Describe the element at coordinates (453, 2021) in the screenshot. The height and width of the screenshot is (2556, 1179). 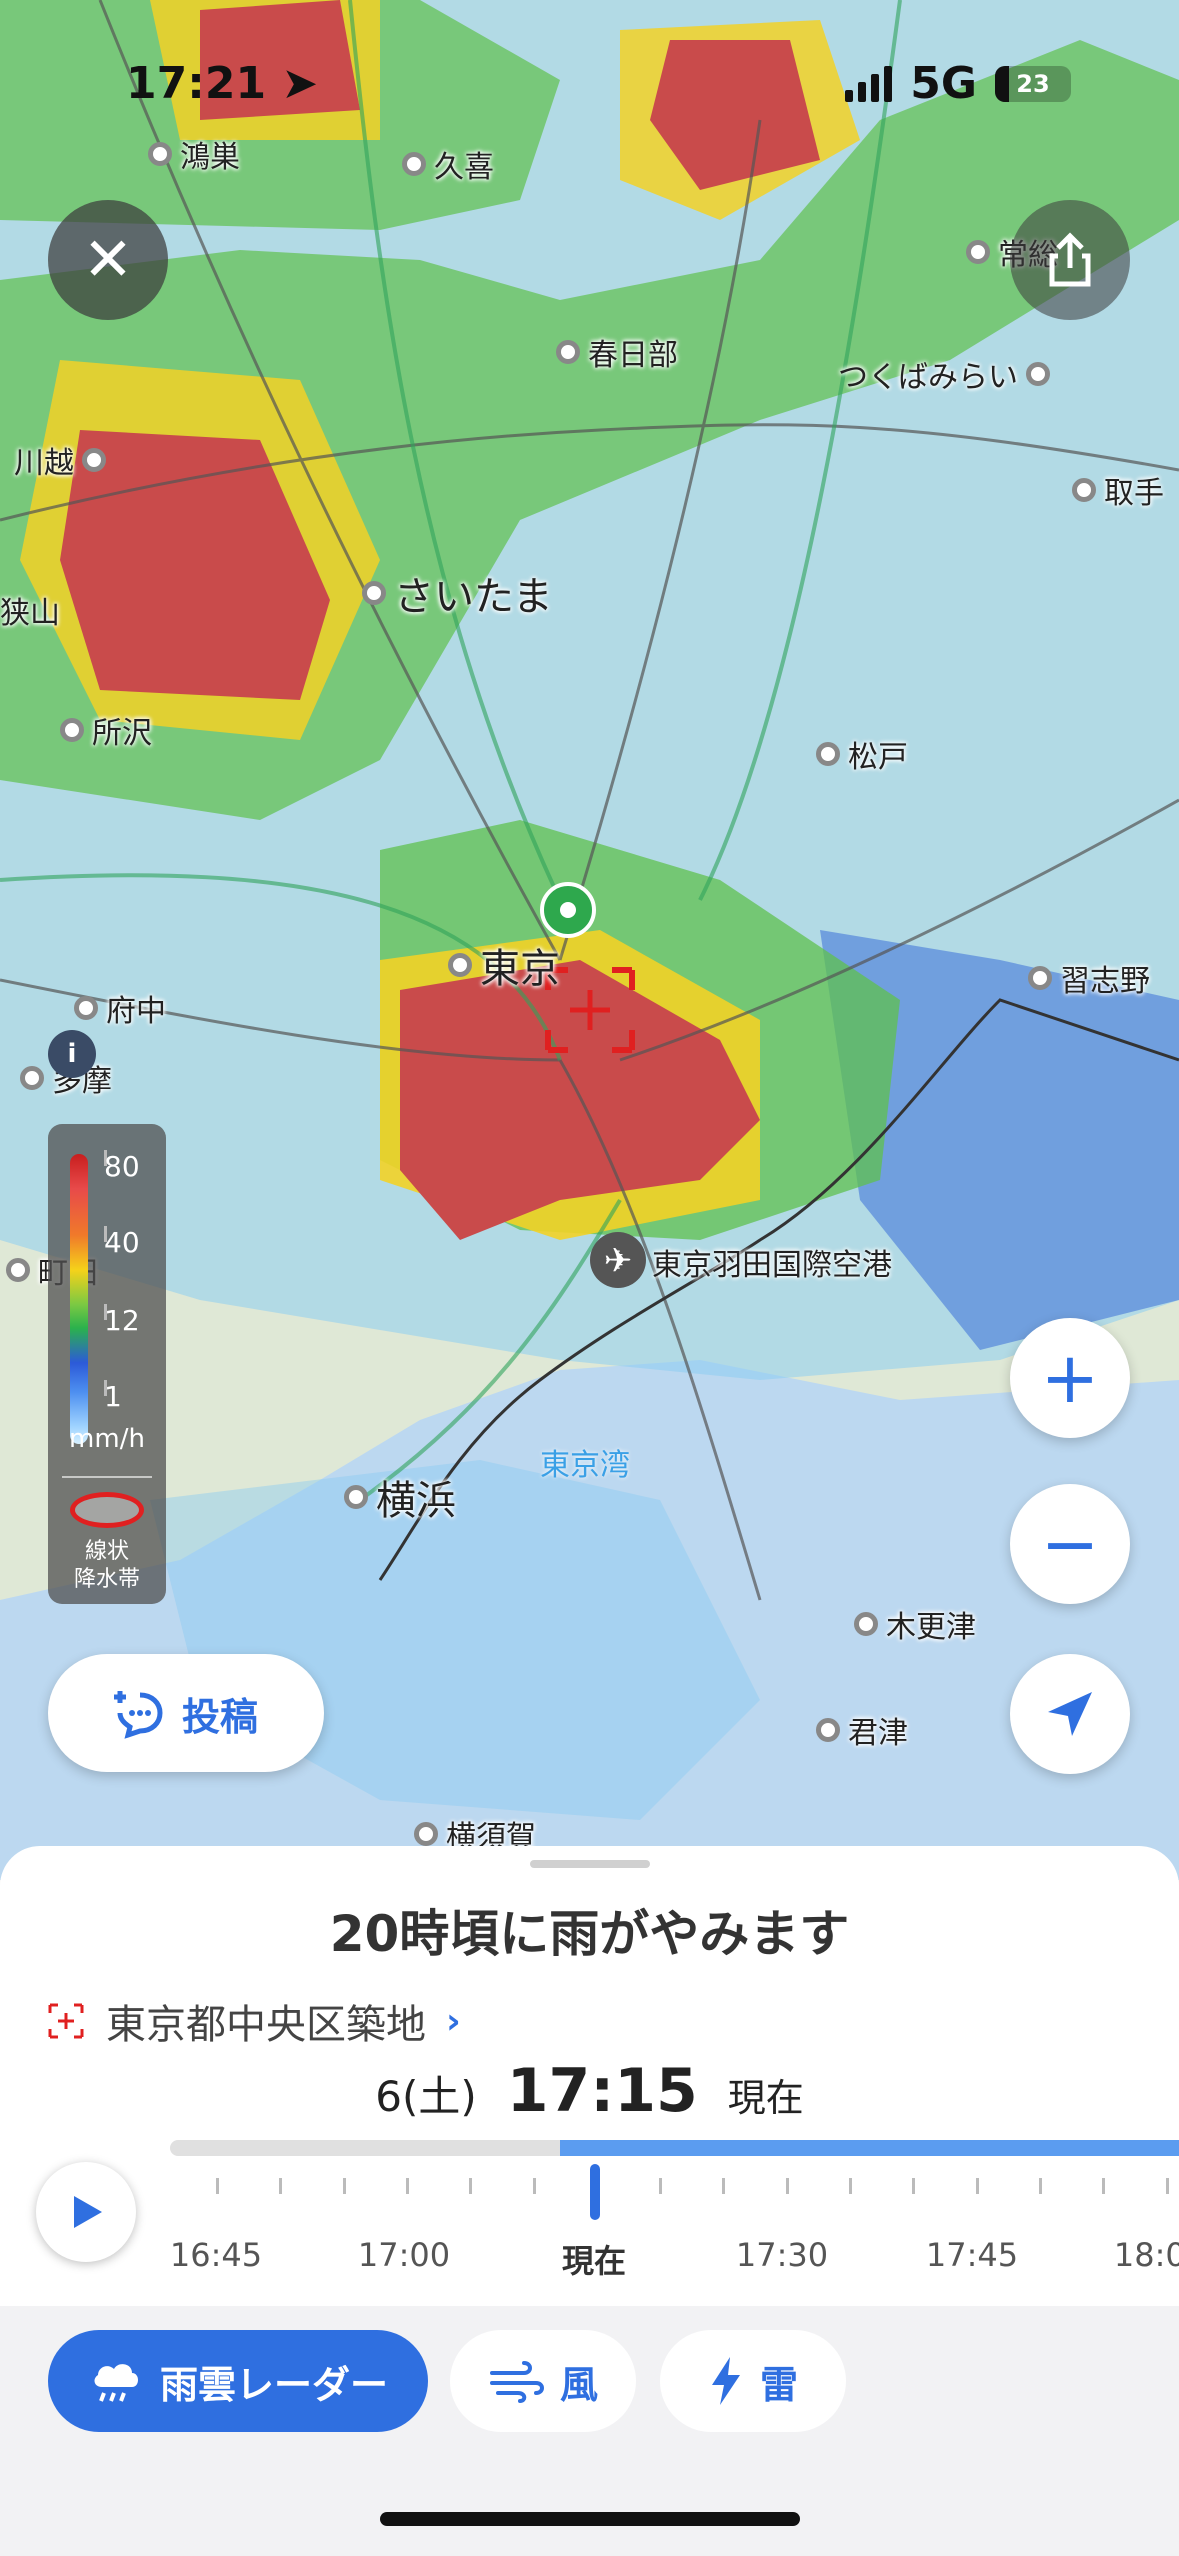
I see `chevron-right-icon: ›` at that location.